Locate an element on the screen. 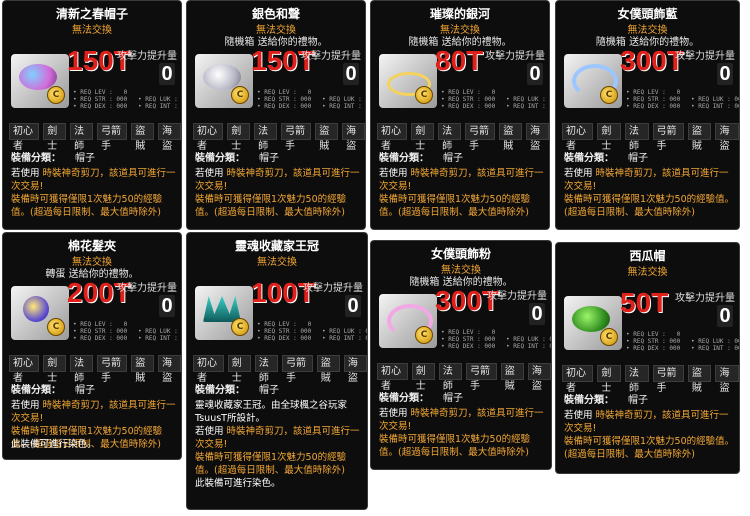 This screenshot has height=516, width=750. item-name: 女僕頭飾粉 is located at coordinates (460, 254).